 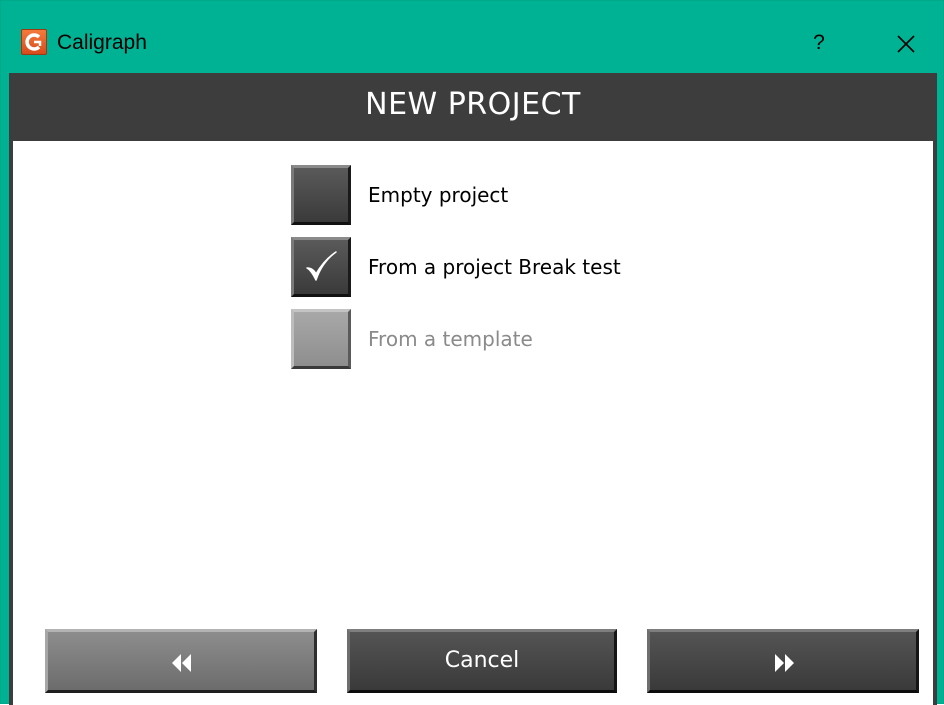 I want to click on option-from-project: From a project Break test, so click(x=501, y=267).